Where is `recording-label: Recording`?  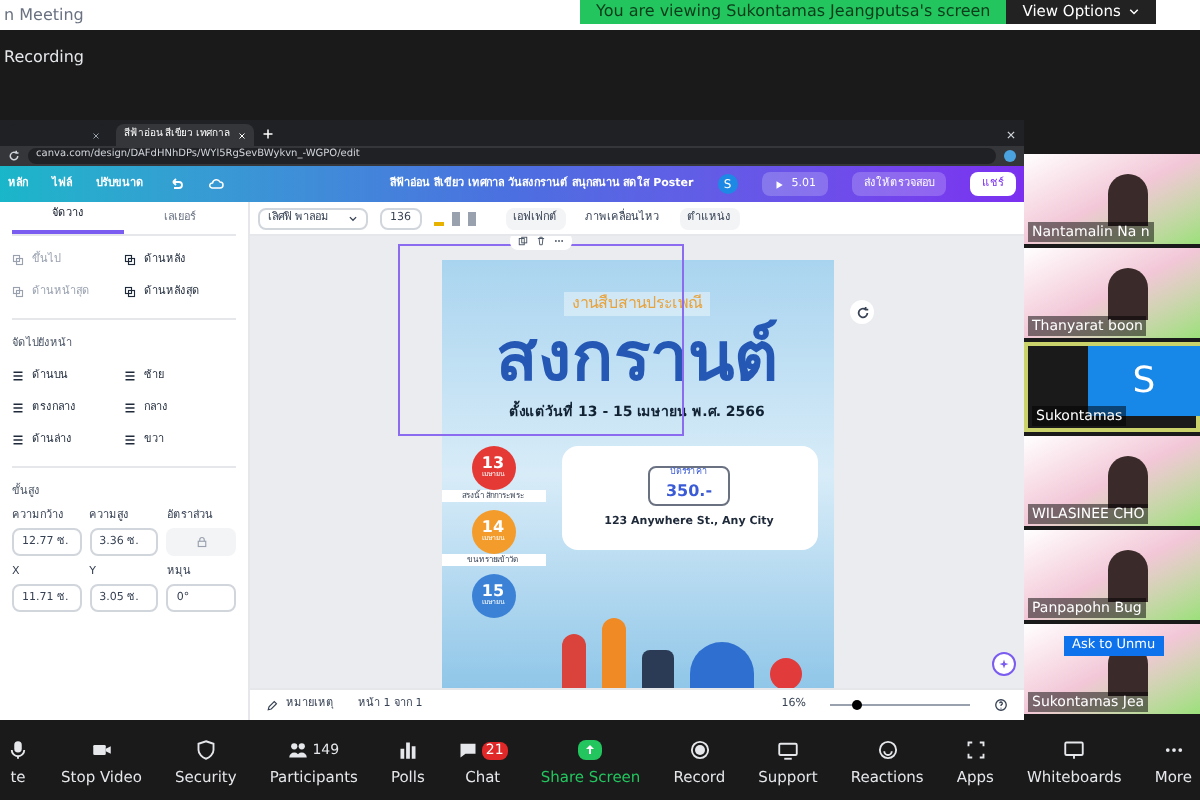
recording-label: Recording is located at coordinates (44, 58).